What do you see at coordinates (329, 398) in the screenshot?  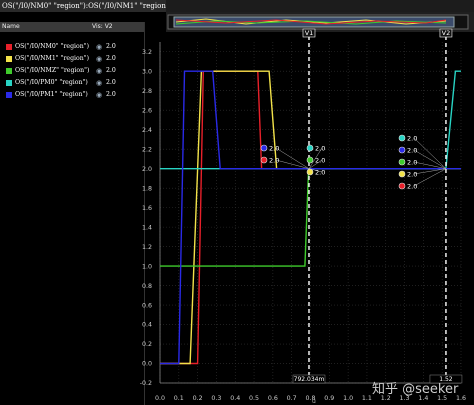 I see `x-tick-label: 0.9` at bounding box center [329, 398].